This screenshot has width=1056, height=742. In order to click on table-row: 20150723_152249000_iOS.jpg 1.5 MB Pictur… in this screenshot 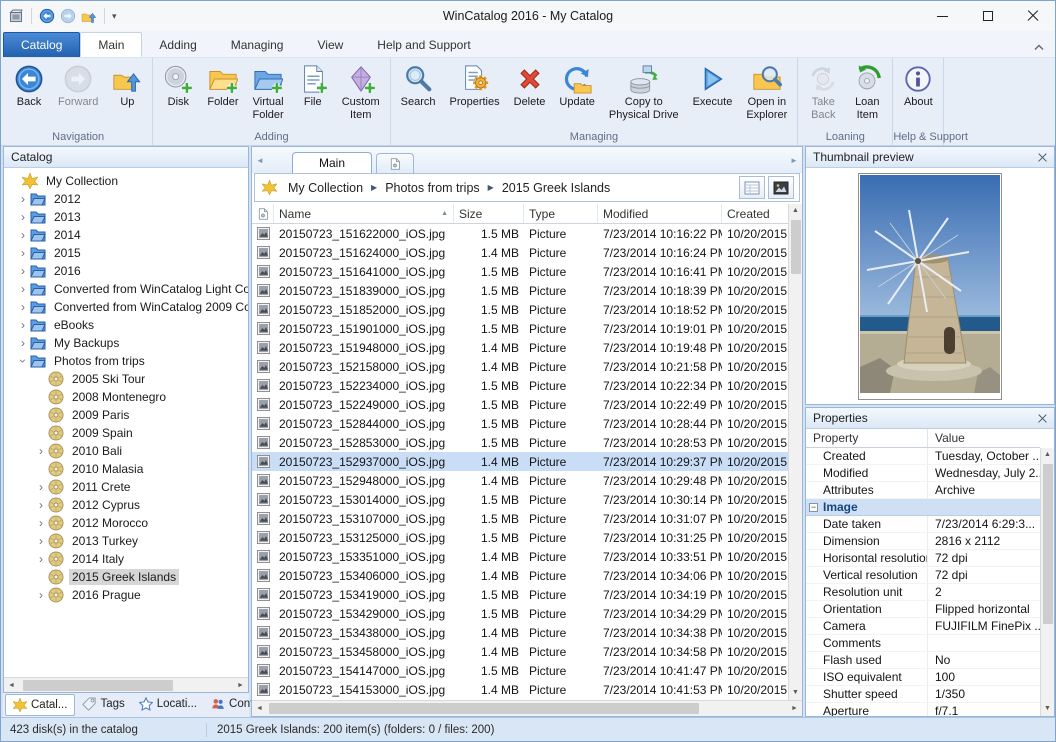, I will do `click(520, 404)`.